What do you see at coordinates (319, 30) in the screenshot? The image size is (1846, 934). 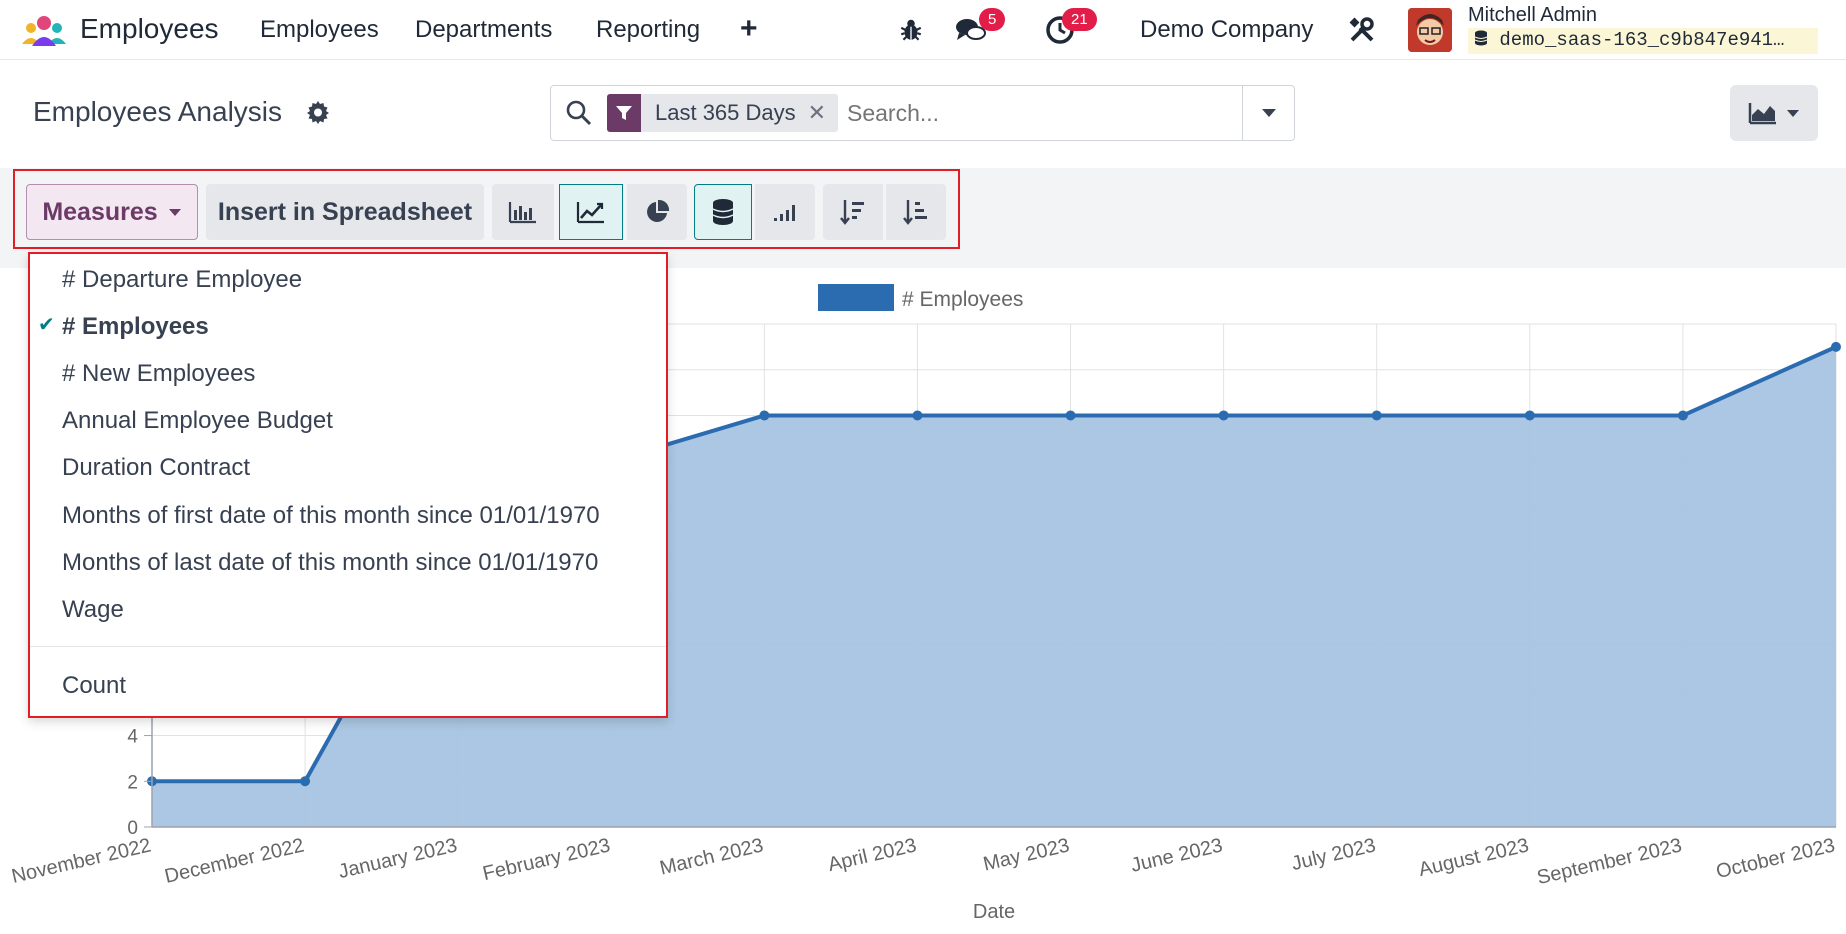 I see `menu-employees: Employees` at bounding box center [319, 30].